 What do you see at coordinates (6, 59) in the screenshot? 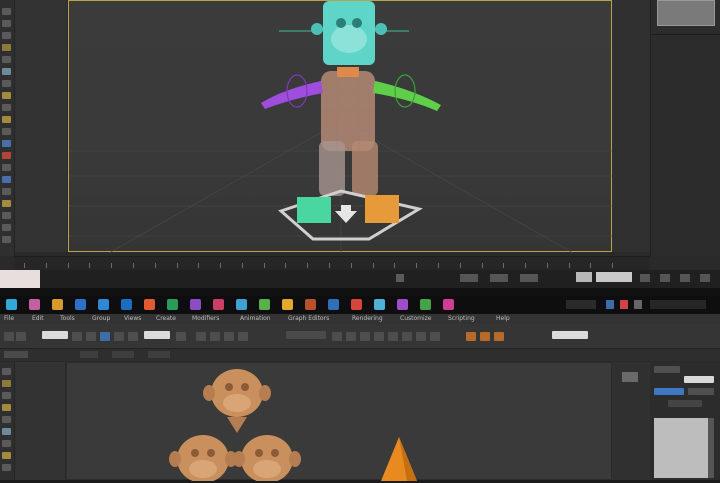
I see `tool-link-icon` at bounding box center [6, 59].